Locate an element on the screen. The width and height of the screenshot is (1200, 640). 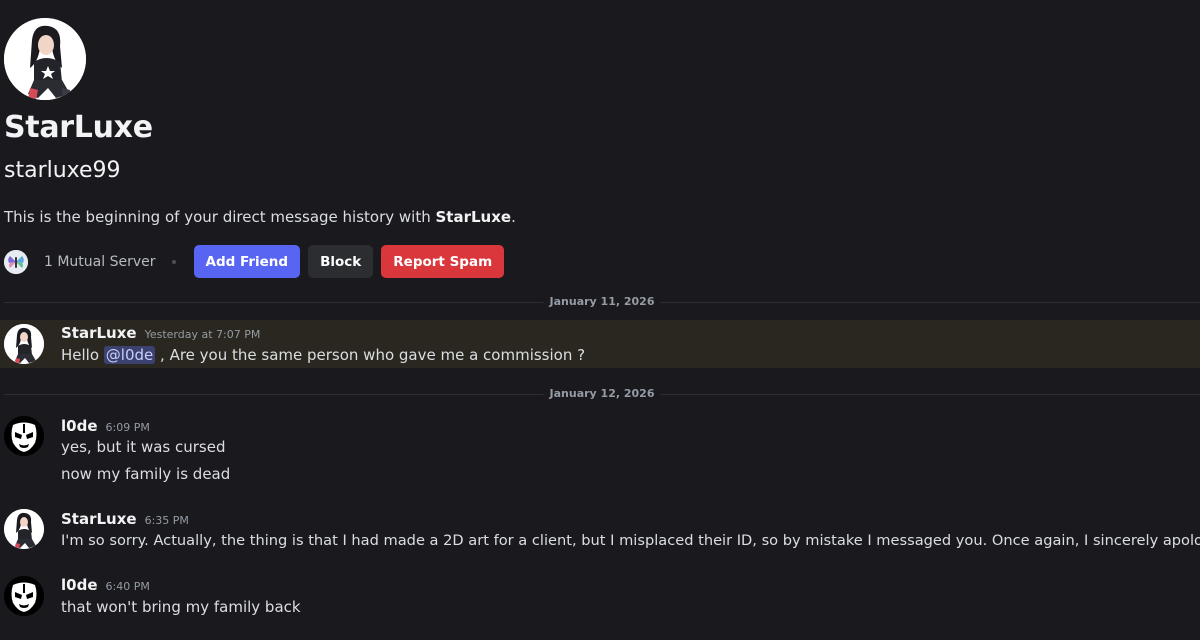
date-divider: January 11, 2026 is located at coordinates (602, 302).